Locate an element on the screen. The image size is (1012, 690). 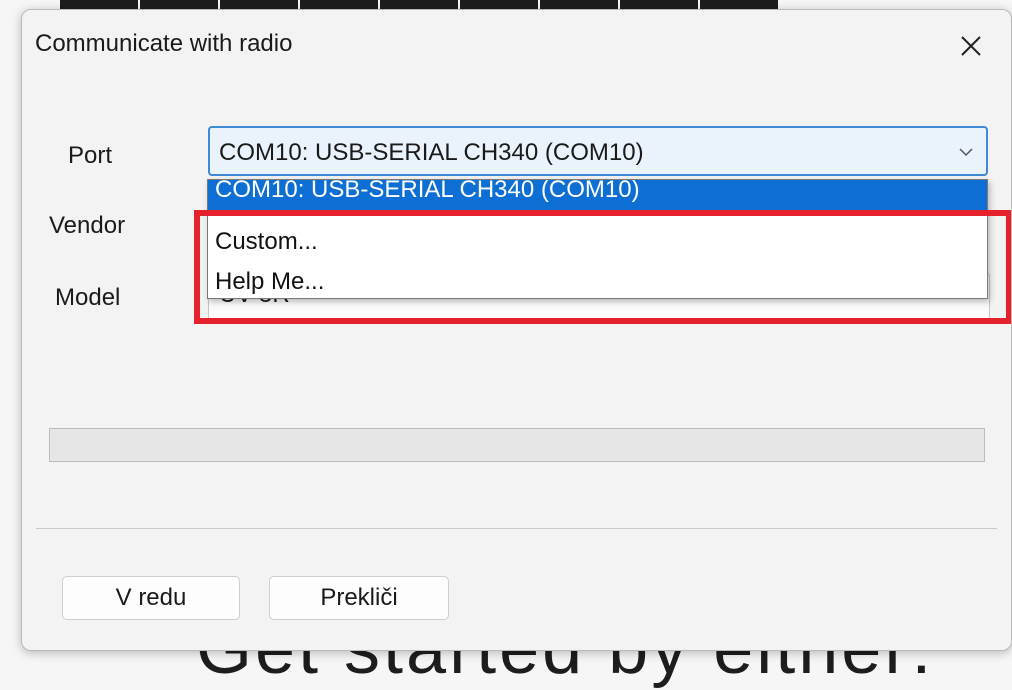
model-label: Model is located at coordinates (88, 297).